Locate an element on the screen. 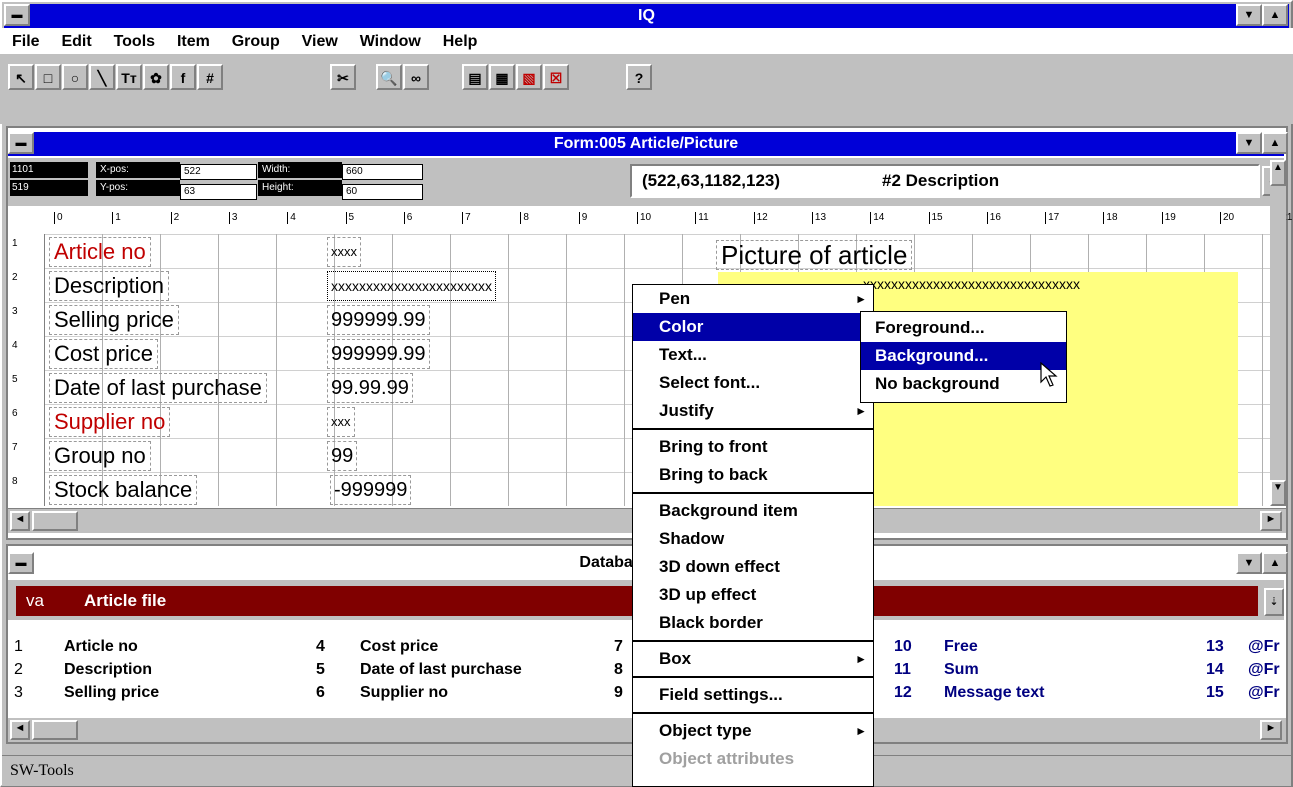  system-menu-button: ▬ is located at coordinates (17, 15).